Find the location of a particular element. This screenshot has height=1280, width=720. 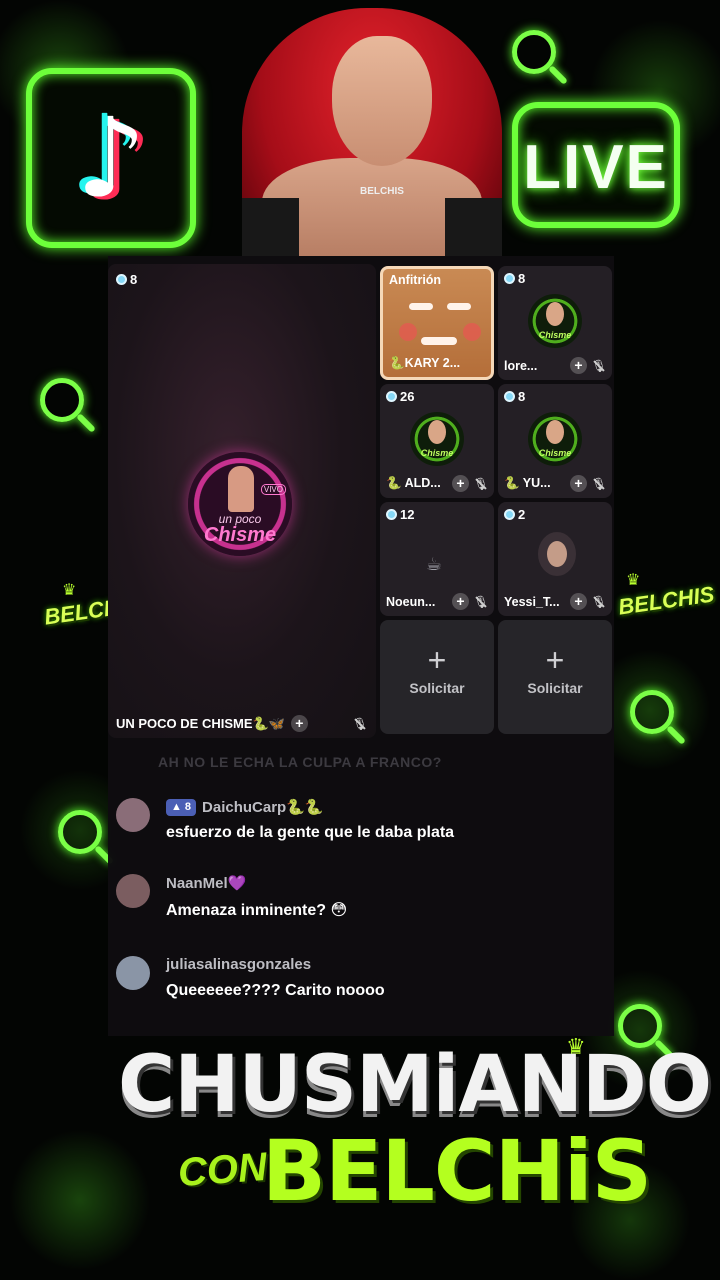

chat-text: Amenaza inminente? 😳 is located at coordinates (257, 910).